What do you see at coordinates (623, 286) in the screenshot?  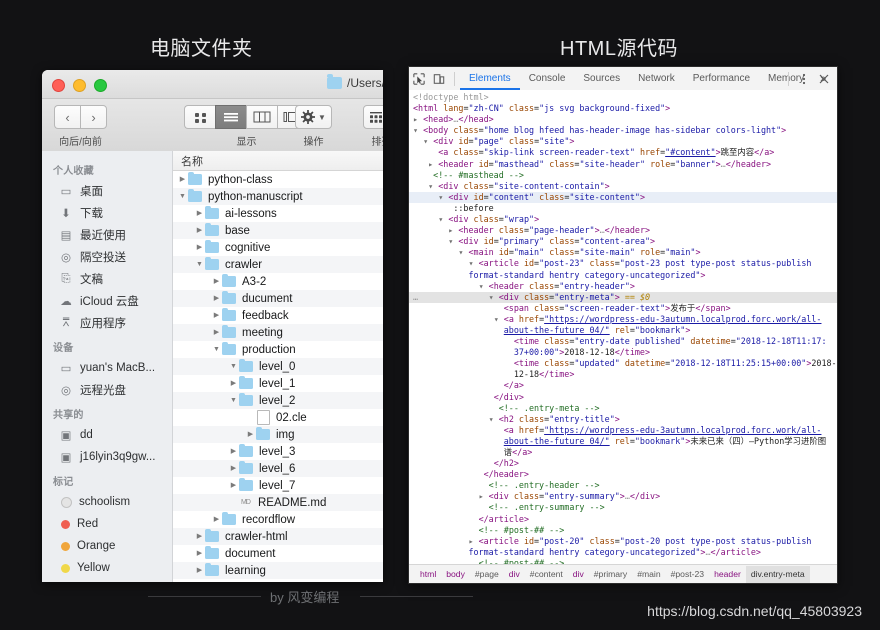 I see `dom-tree-line: ▾ <header class="entry-header">` at bounding box center [623, 286].